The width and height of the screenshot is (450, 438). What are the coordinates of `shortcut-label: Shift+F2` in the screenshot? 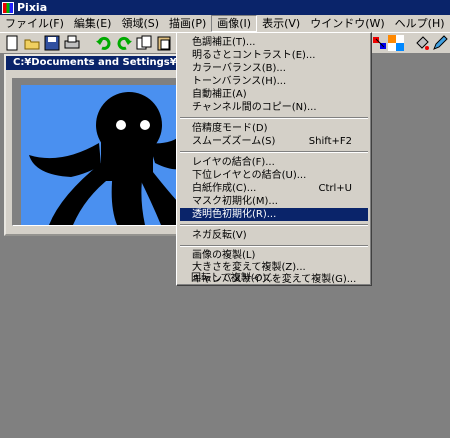 It's located at (330, 141).